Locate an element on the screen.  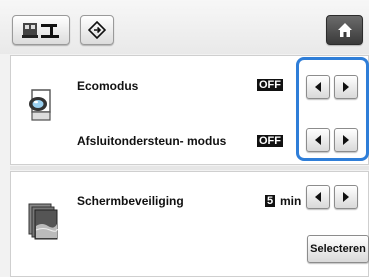
screensaver-time-unit: min is located at coordinates (291, 201).